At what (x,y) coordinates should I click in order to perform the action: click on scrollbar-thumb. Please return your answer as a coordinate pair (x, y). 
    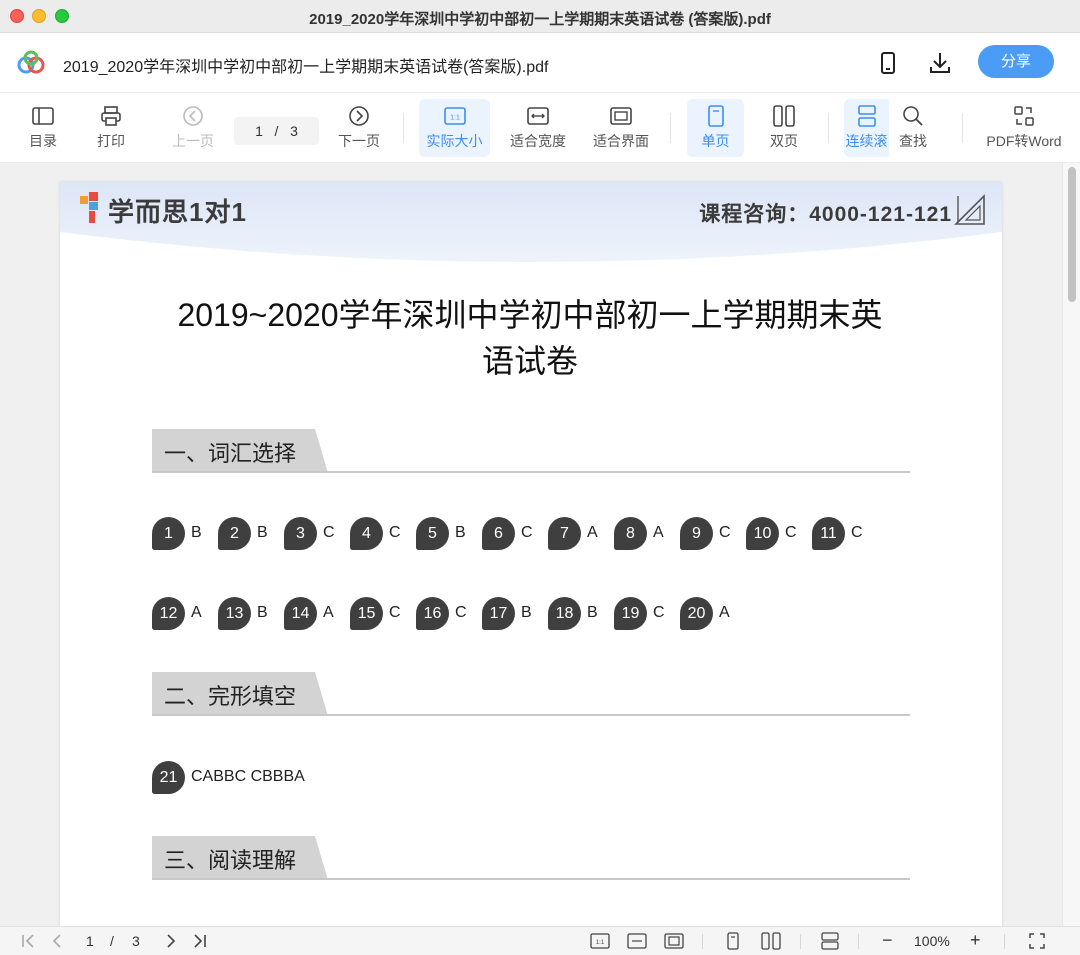
    Looking at the image, I should click on (1072, 234).